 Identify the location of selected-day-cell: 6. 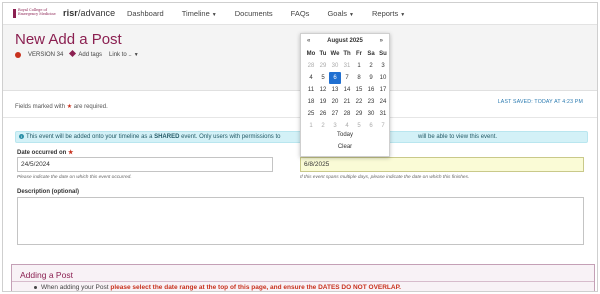
(335, 78).